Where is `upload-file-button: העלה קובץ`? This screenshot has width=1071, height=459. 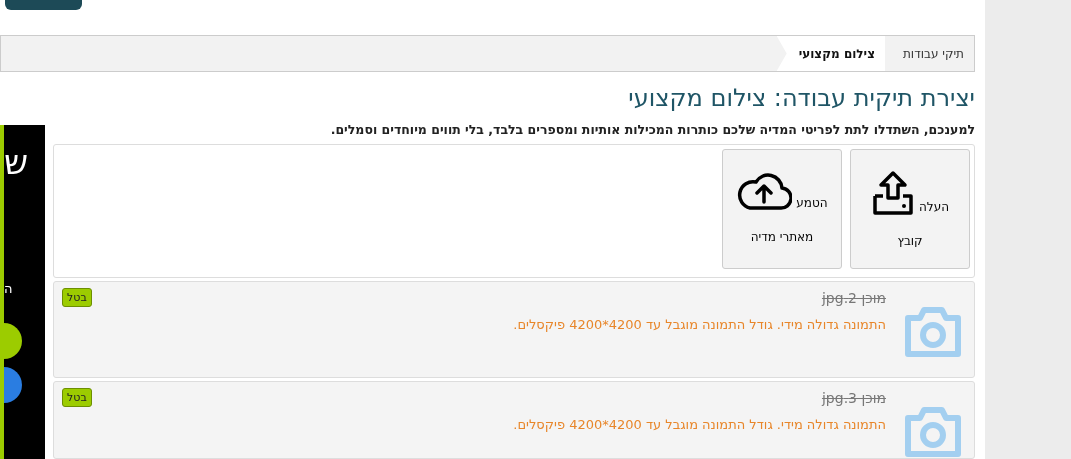
upload-file-button: העלה קובץ is located at coordinates (910, 208).